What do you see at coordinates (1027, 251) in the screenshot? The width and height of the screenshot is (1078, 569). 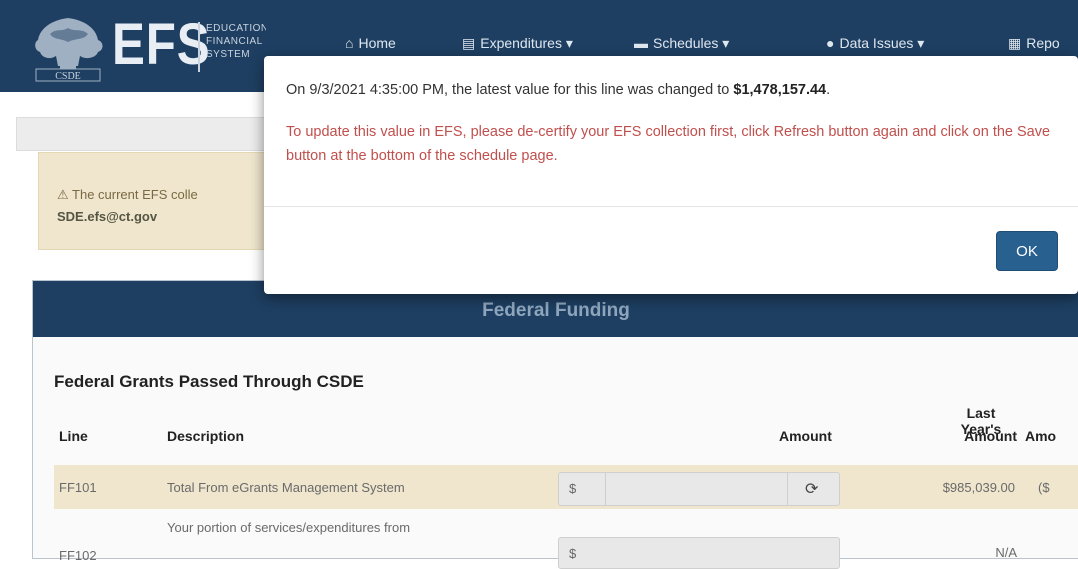 I see `ok-button: OK` at bounding box center [1027, 251].